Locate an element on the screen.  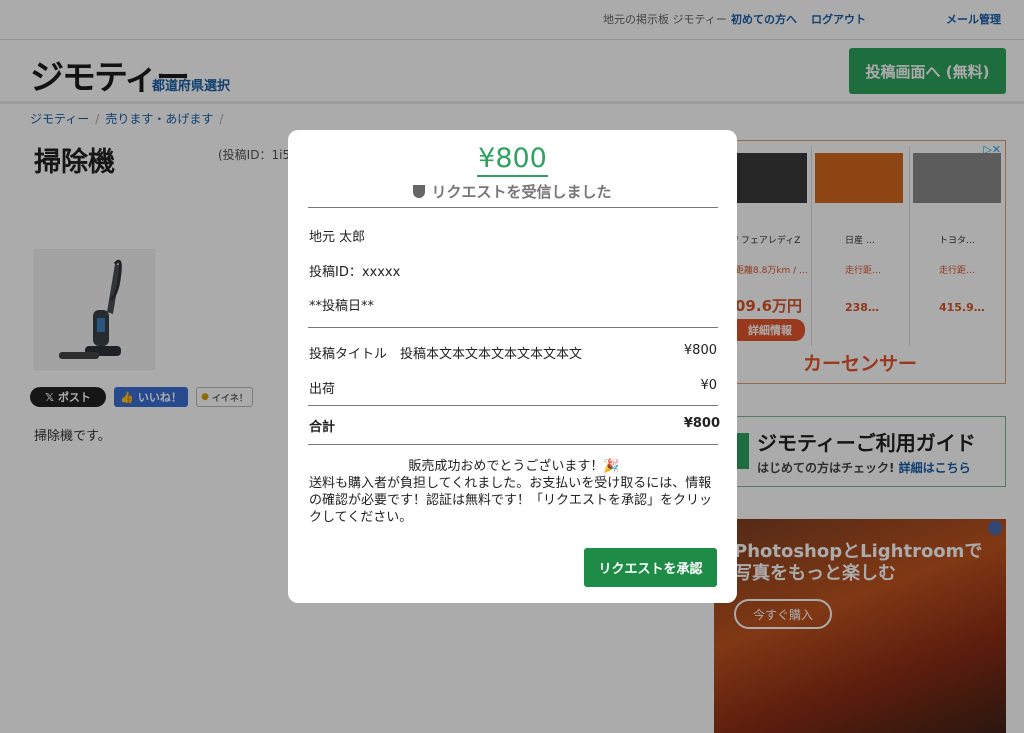
shipping-price: ¥0 is located at coordinates (708, 385).